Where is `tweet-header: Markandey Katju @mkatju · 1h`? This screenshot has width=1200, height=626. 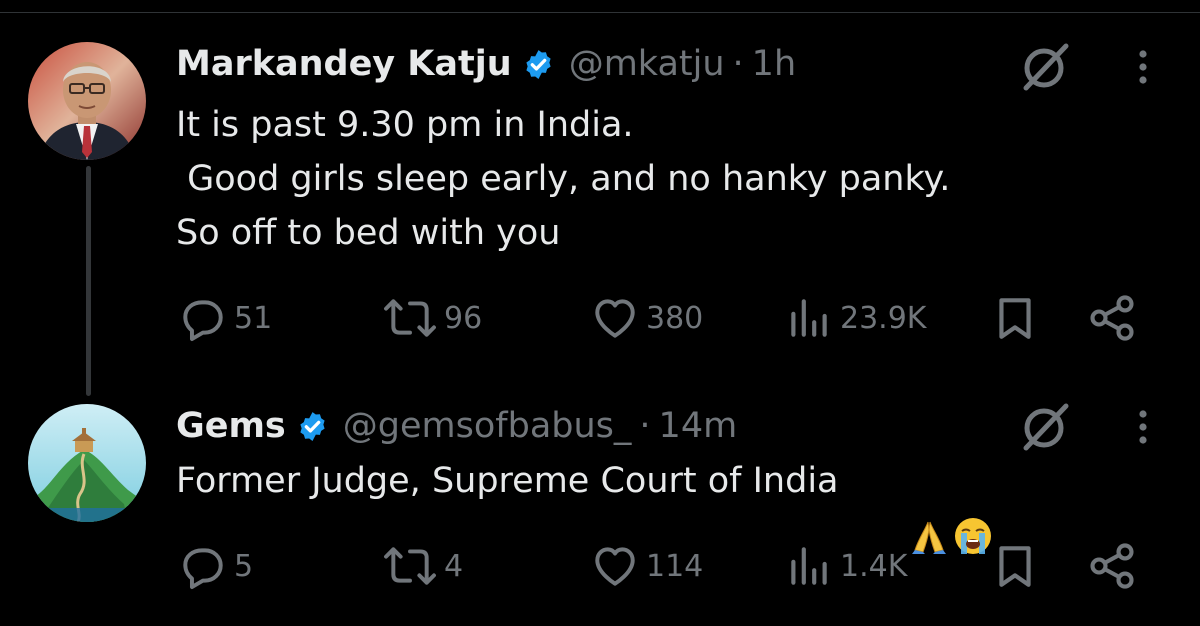 tweet-header: Markandey Katju @mkatju · 1h is located at coordinates (486, 64).